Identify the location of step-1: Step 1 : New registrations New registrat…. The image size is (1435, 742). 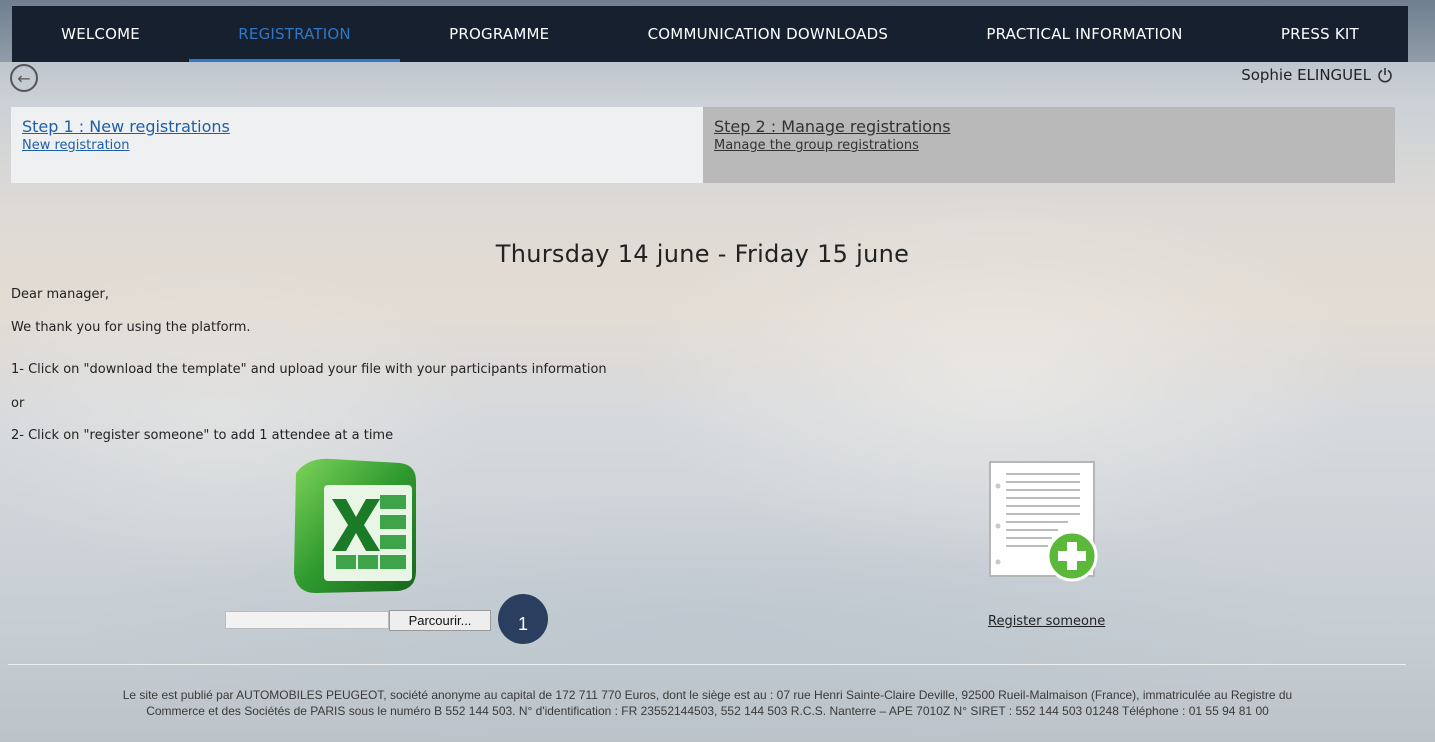
(357, 145).